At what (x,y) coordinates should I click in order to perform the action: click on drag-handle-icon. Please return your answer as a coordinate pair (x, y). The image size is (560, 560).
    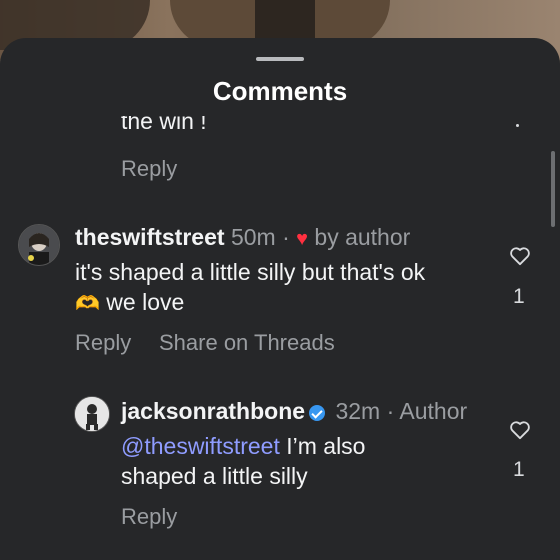
    Looking at the image, I should click on (280, 59).